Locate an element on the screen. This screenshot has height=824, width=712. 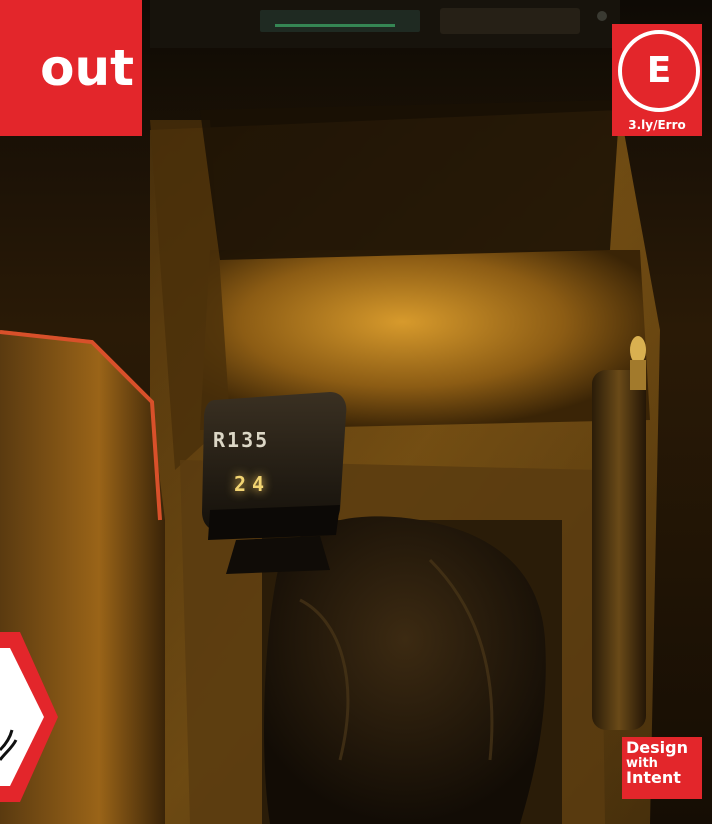
left-arrow-shape is located at coordinates (29, 717).